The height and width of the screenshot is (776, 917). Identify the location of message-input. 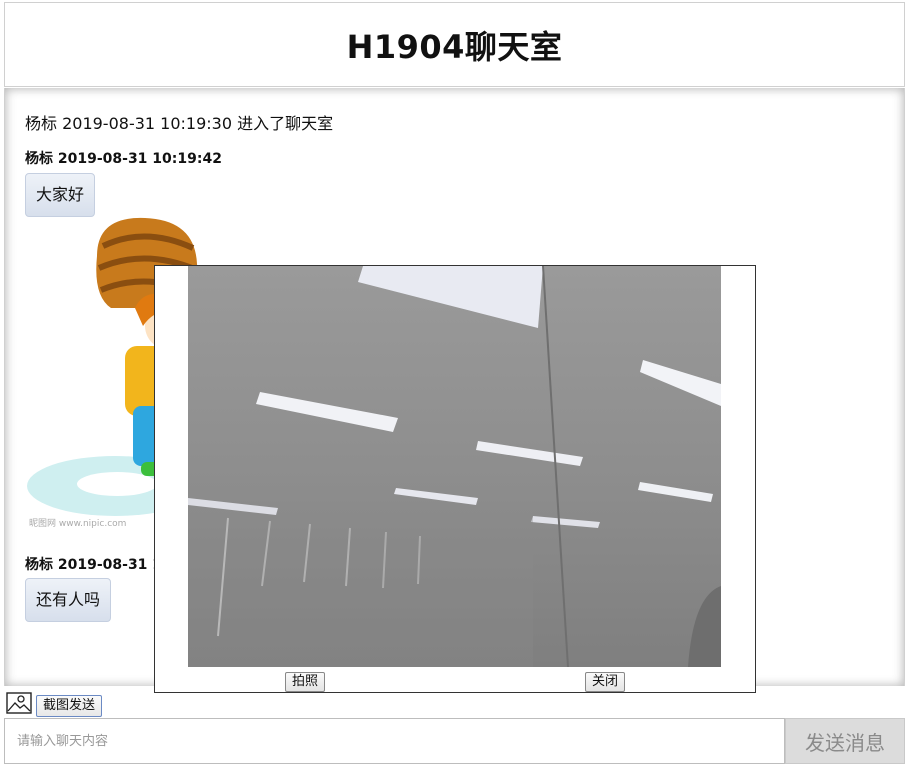
(394, 741).